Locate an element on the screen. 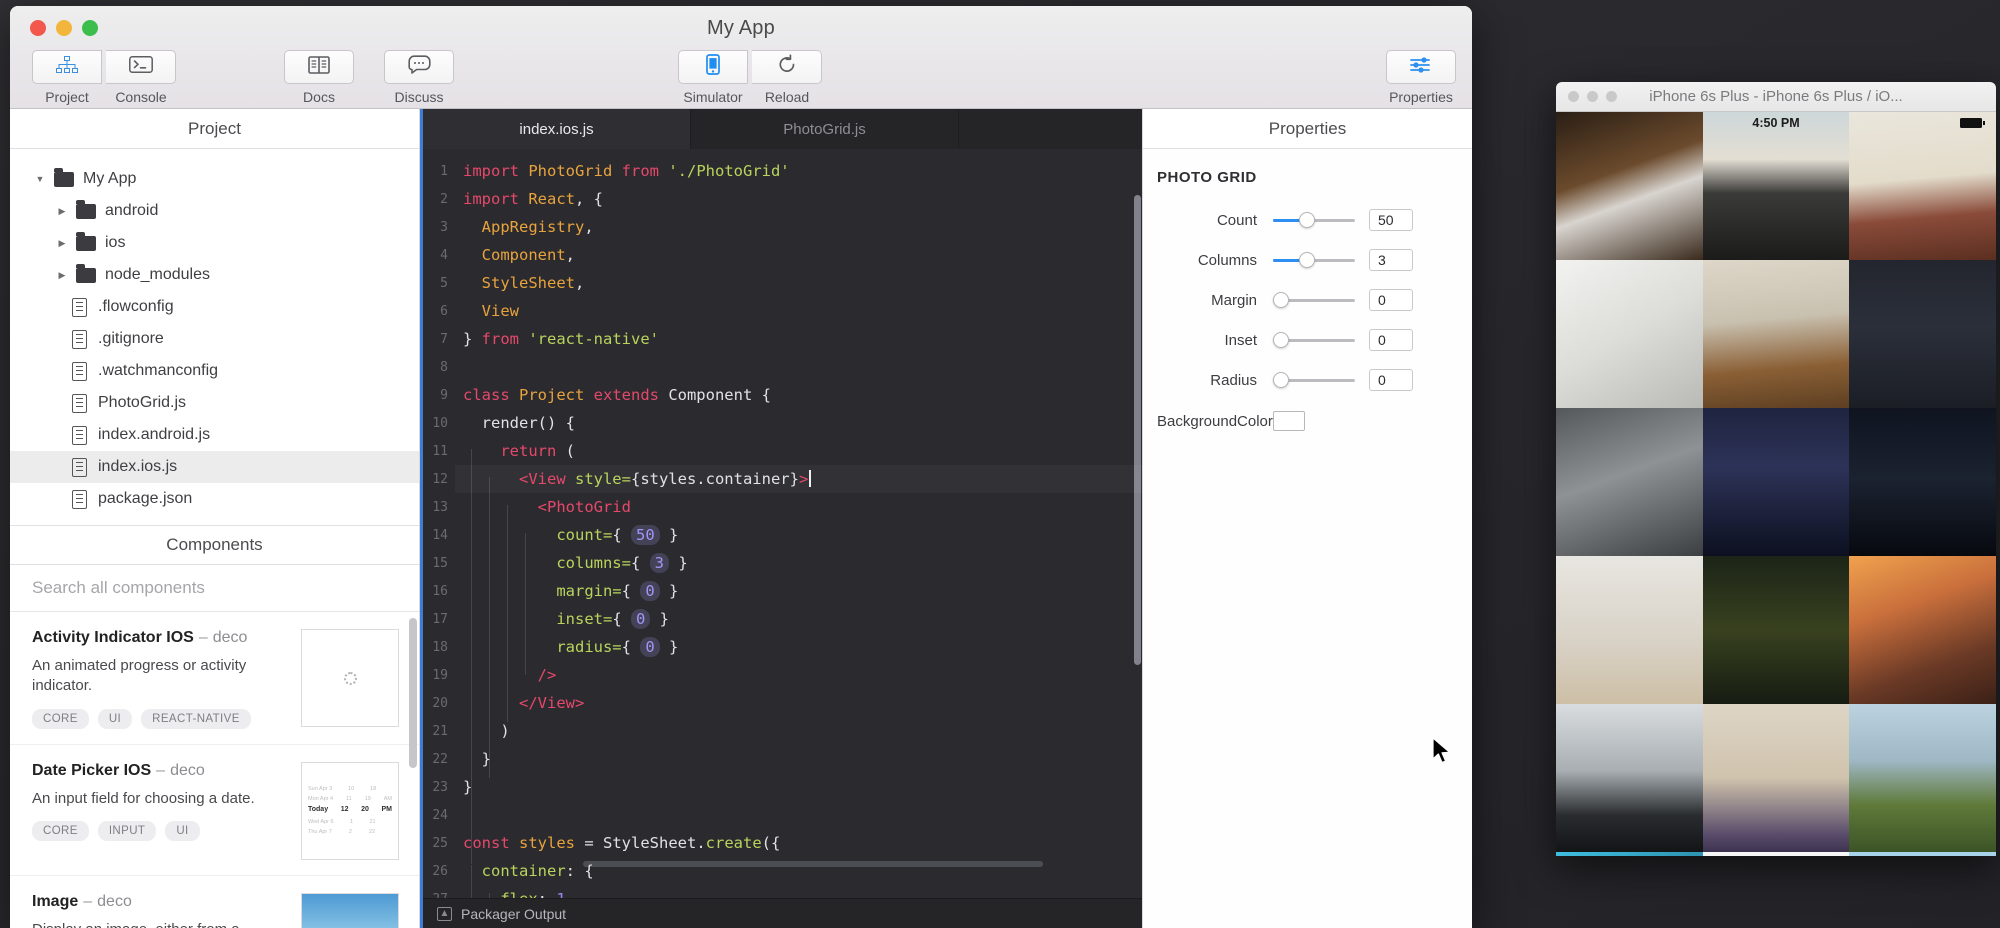 Image resolution: width=2000 pixels, height=928 pixels. code-line: 17 inset={ 0 } is located at coordinates (782, 619).